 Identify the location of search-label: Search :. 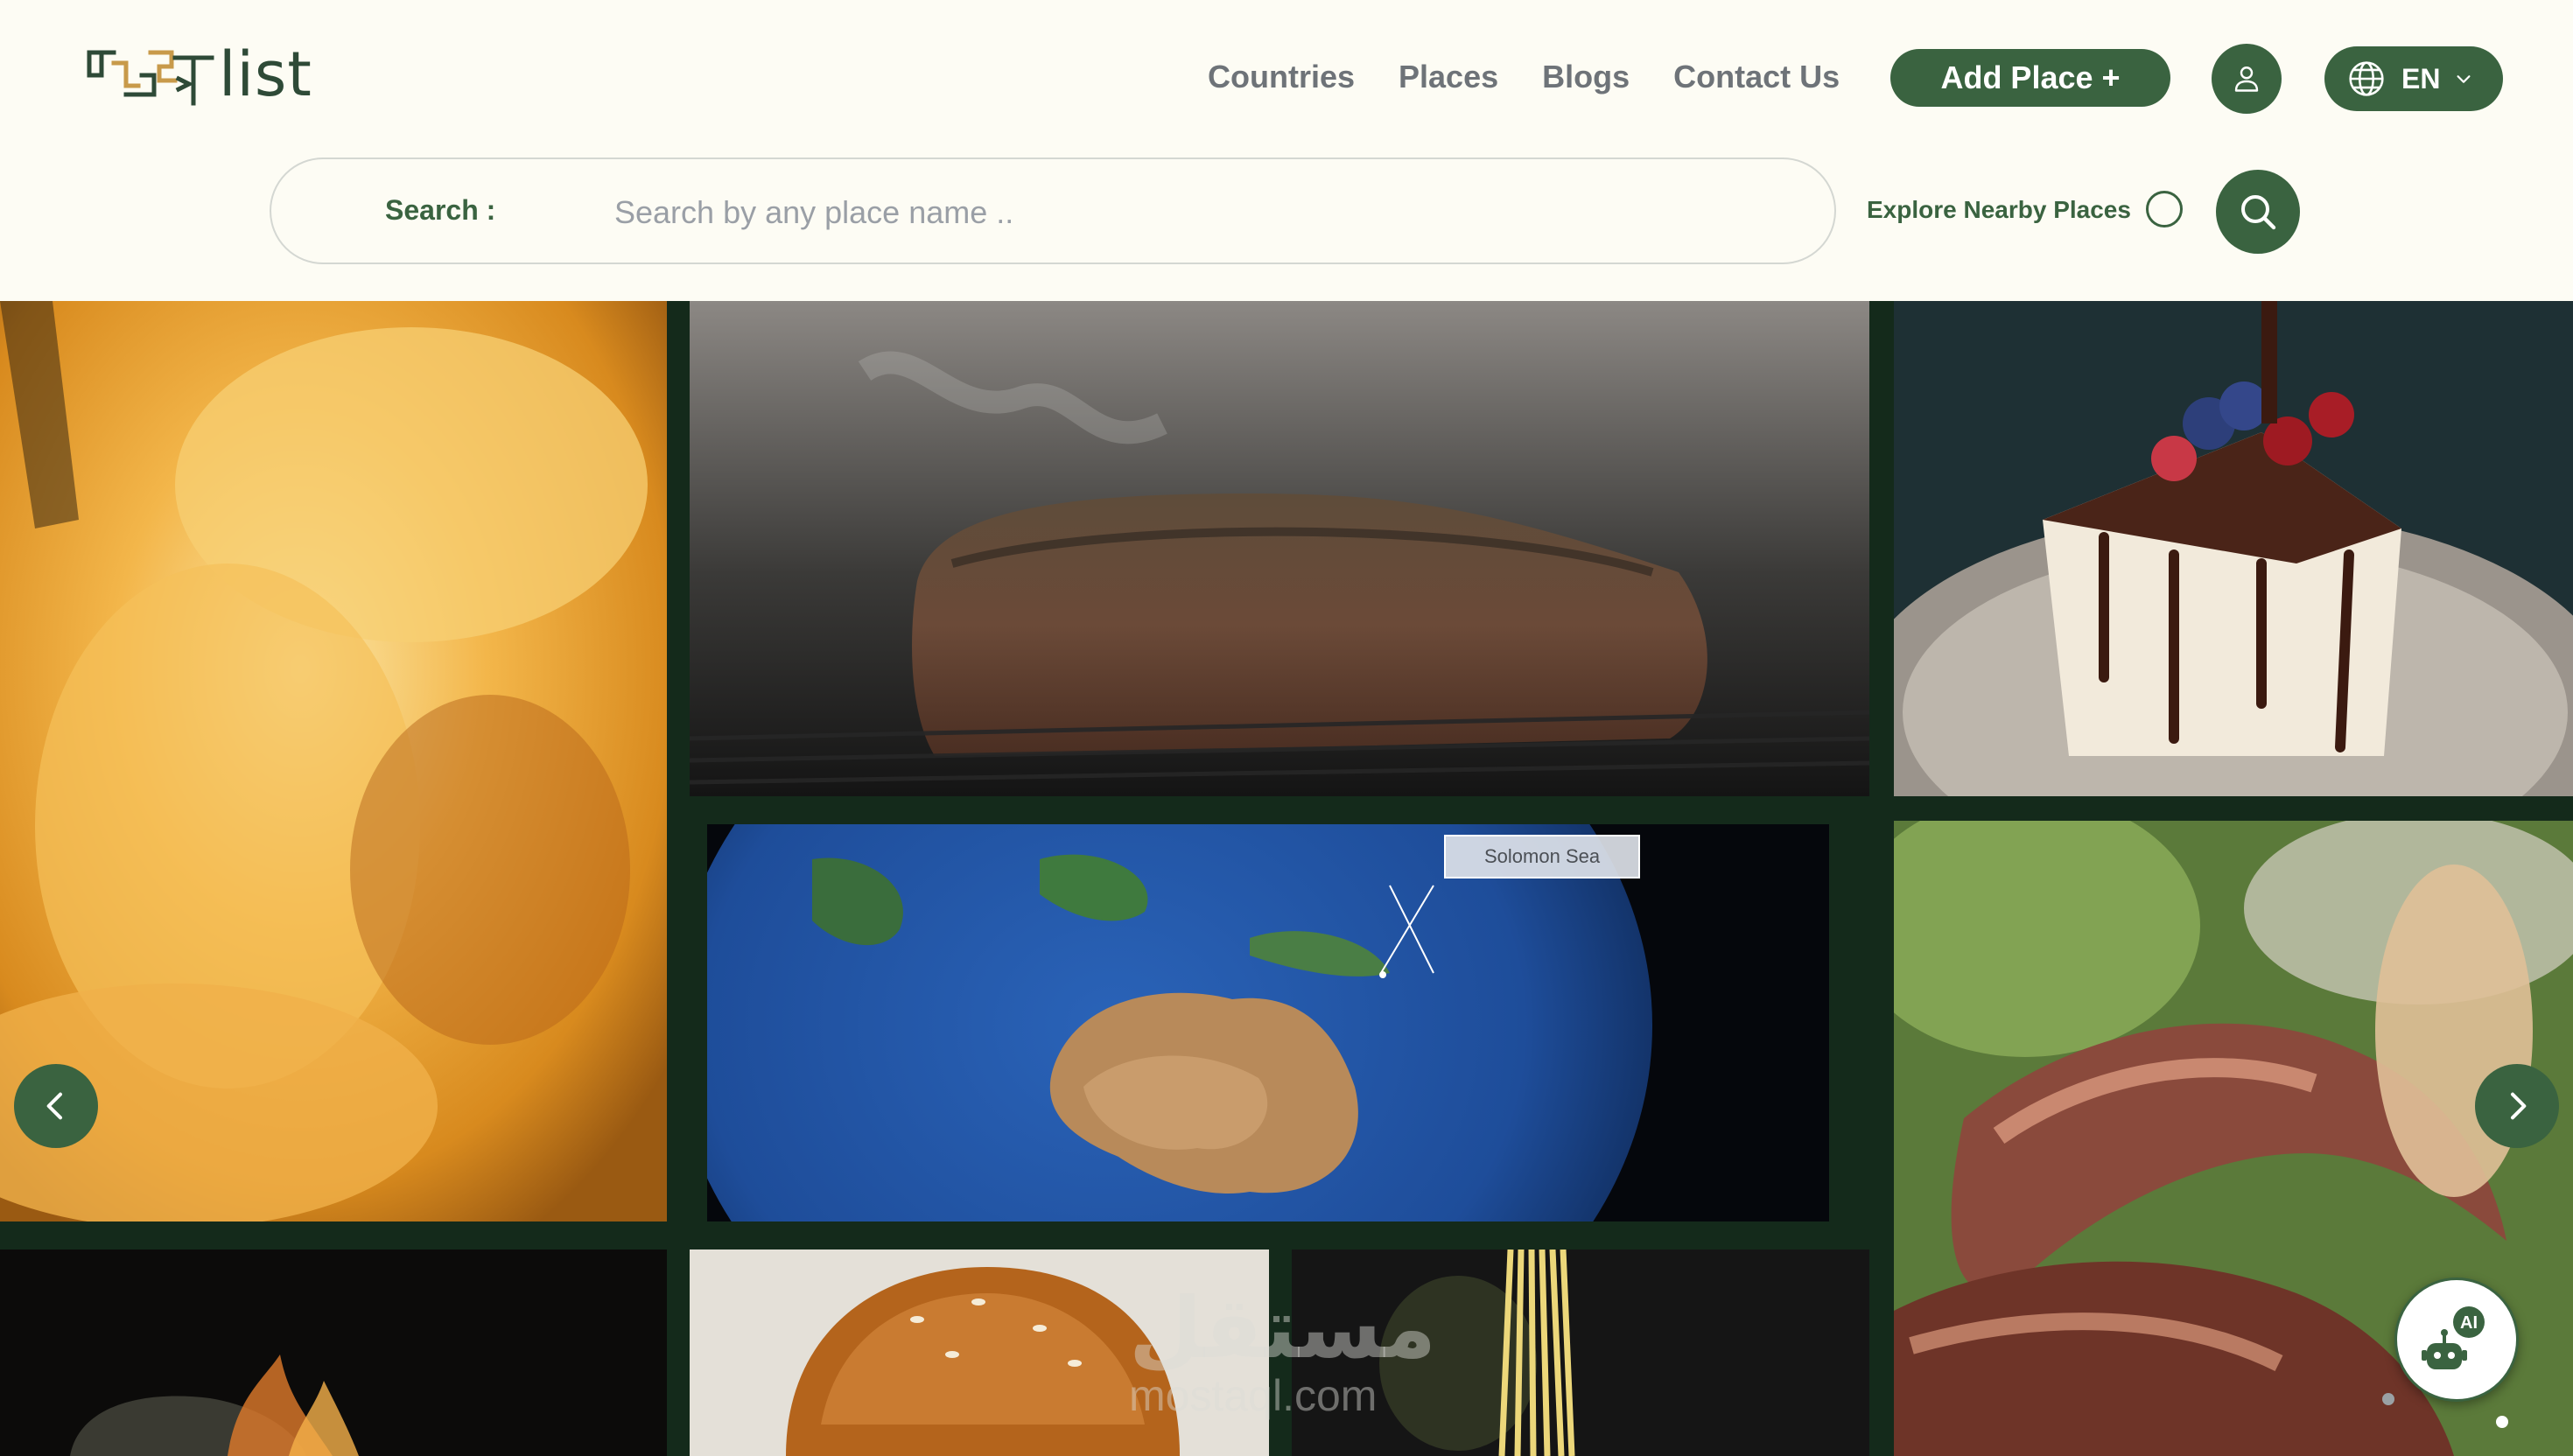
(440, 210).